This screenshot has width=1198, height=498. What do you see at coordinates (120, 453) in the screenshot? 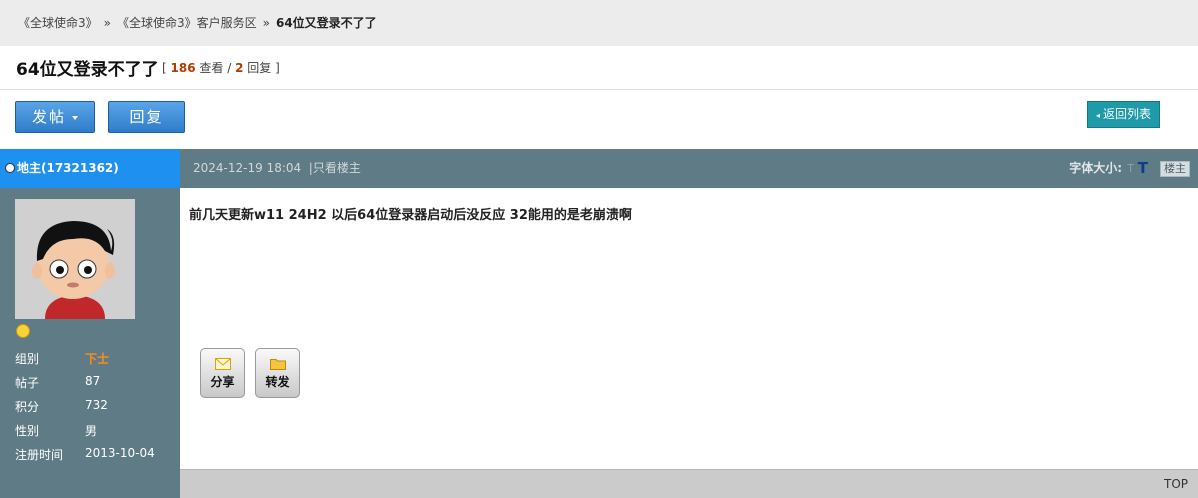
I see `field-value: 2013-10-04` at bounding box center [120, 453].